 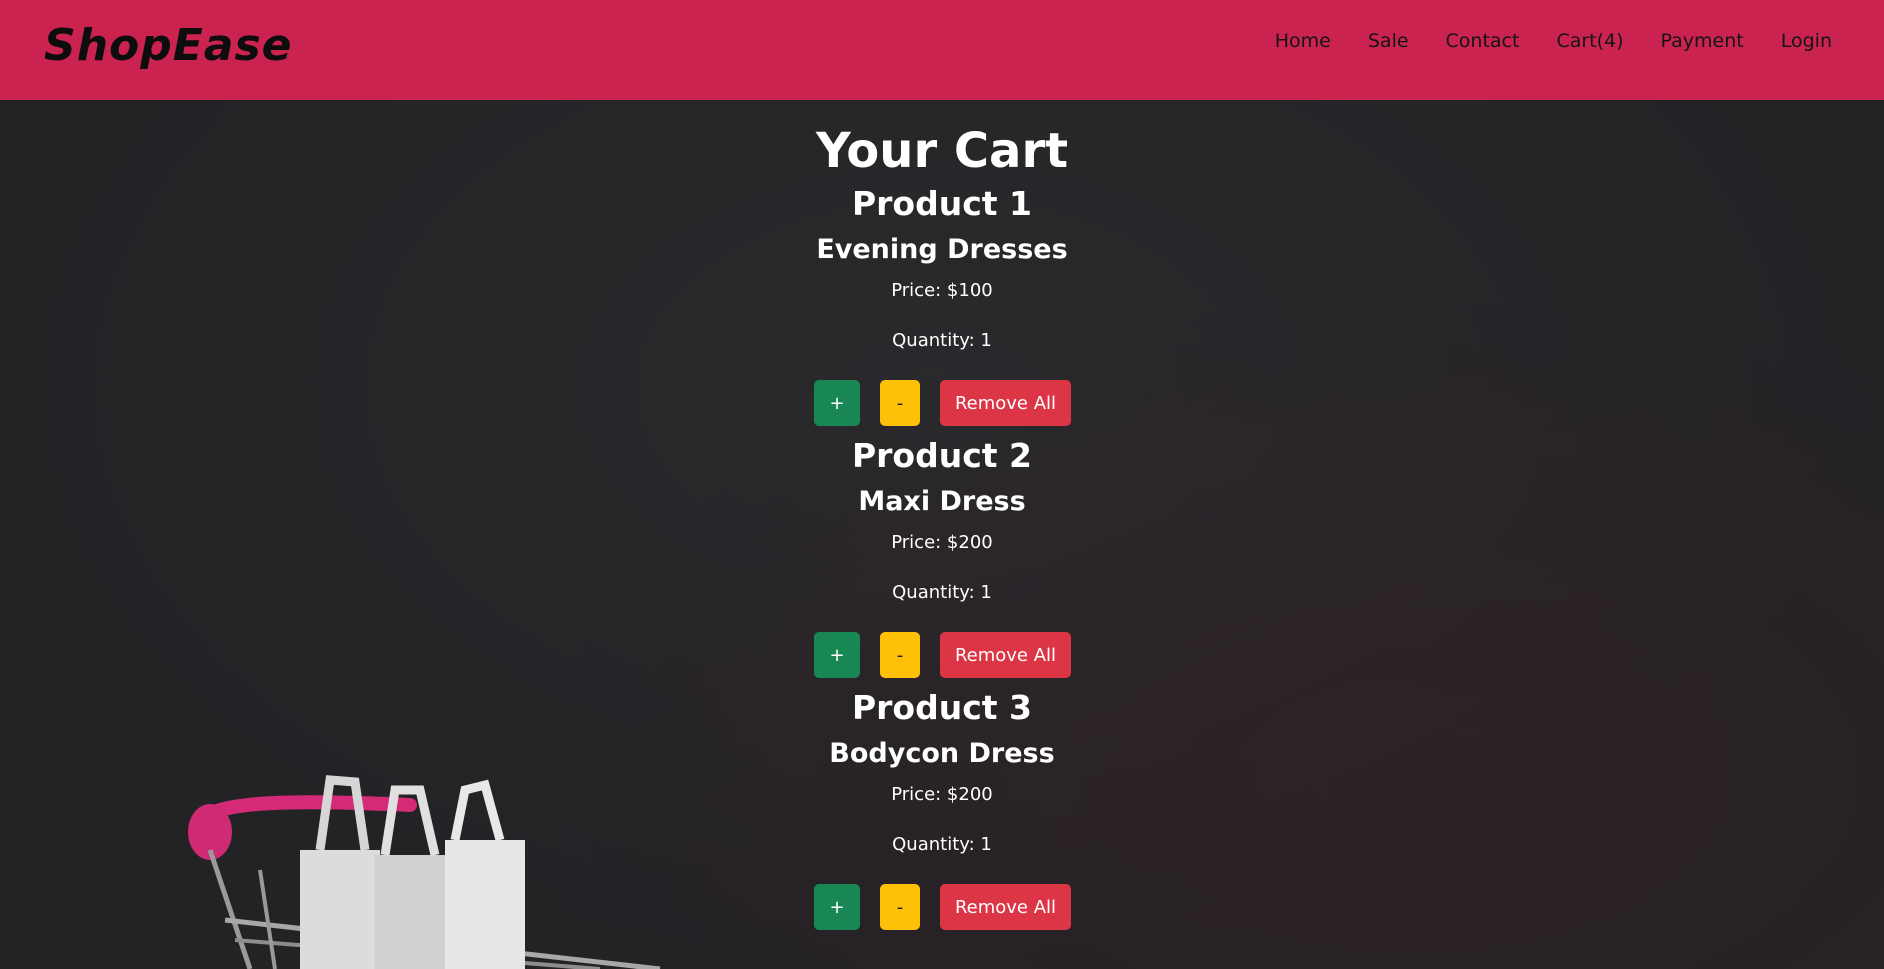 What do you see at coordinates (942, 501) in the screenshot?
I see `product-name: Maxi Dress` at bounding box center [942, 501].